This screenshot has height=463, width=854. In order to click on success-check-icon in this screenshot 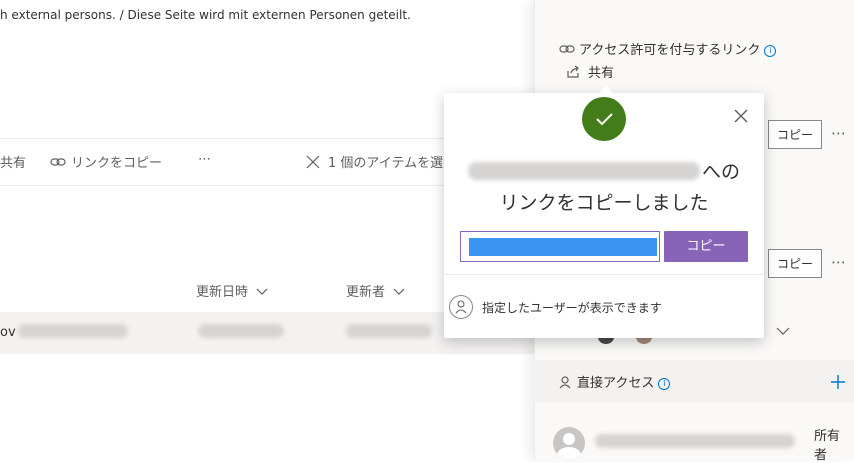, I will do `click(604, 119)`.